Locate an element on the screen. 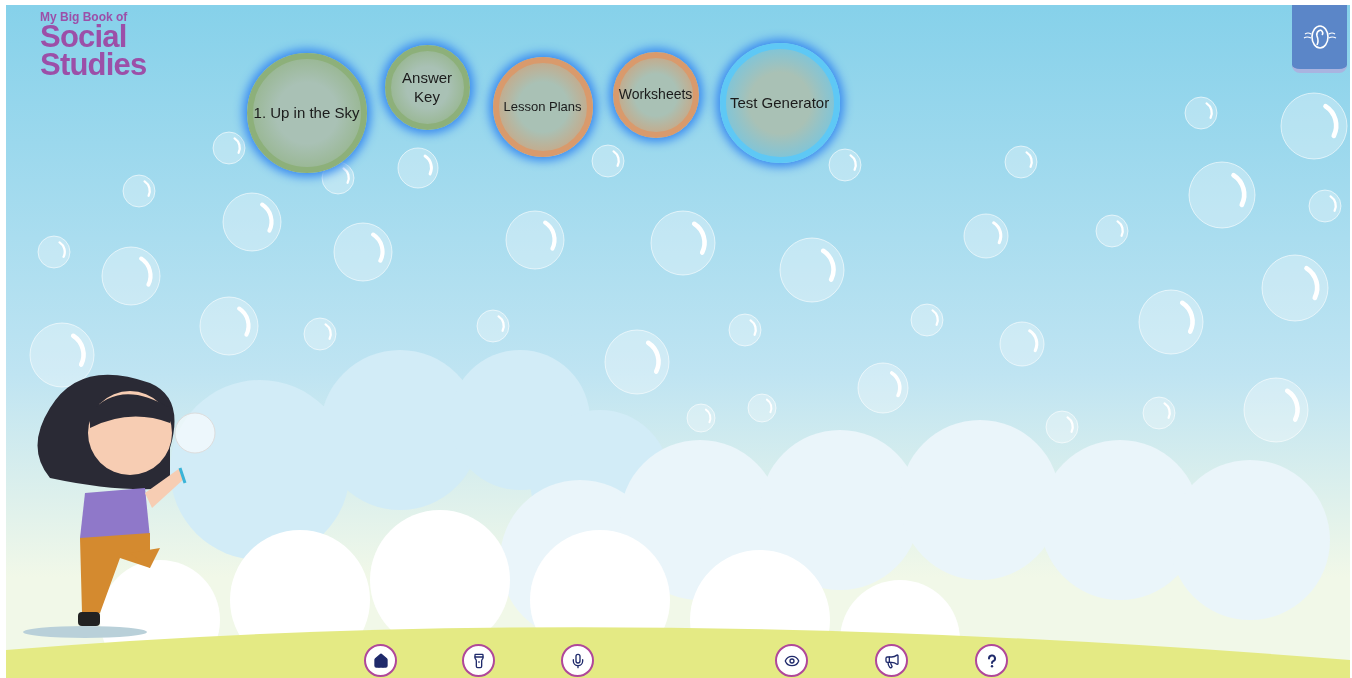 Image resolution: width=1352 pixels, height=678 pixels. publisher-badge is located at coordinates (1319, 39).